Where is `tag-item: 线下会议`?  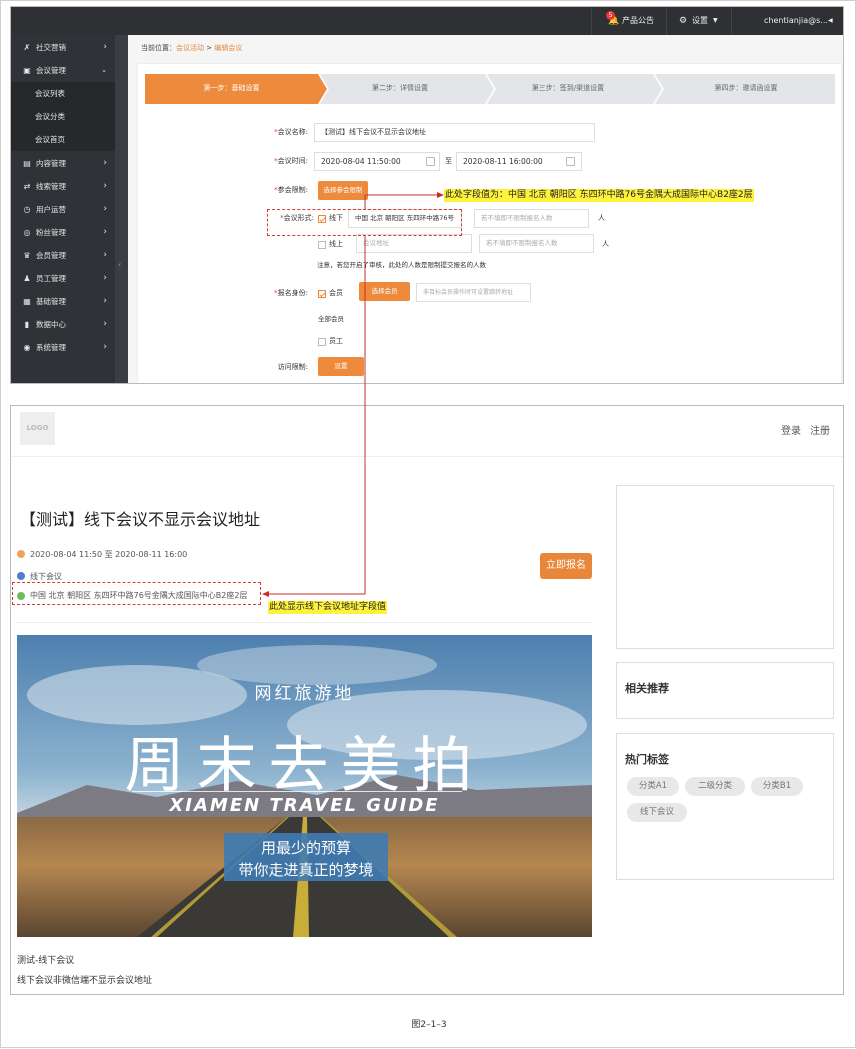
tag-item: 线下会议 is located at coordinates (657, 812).